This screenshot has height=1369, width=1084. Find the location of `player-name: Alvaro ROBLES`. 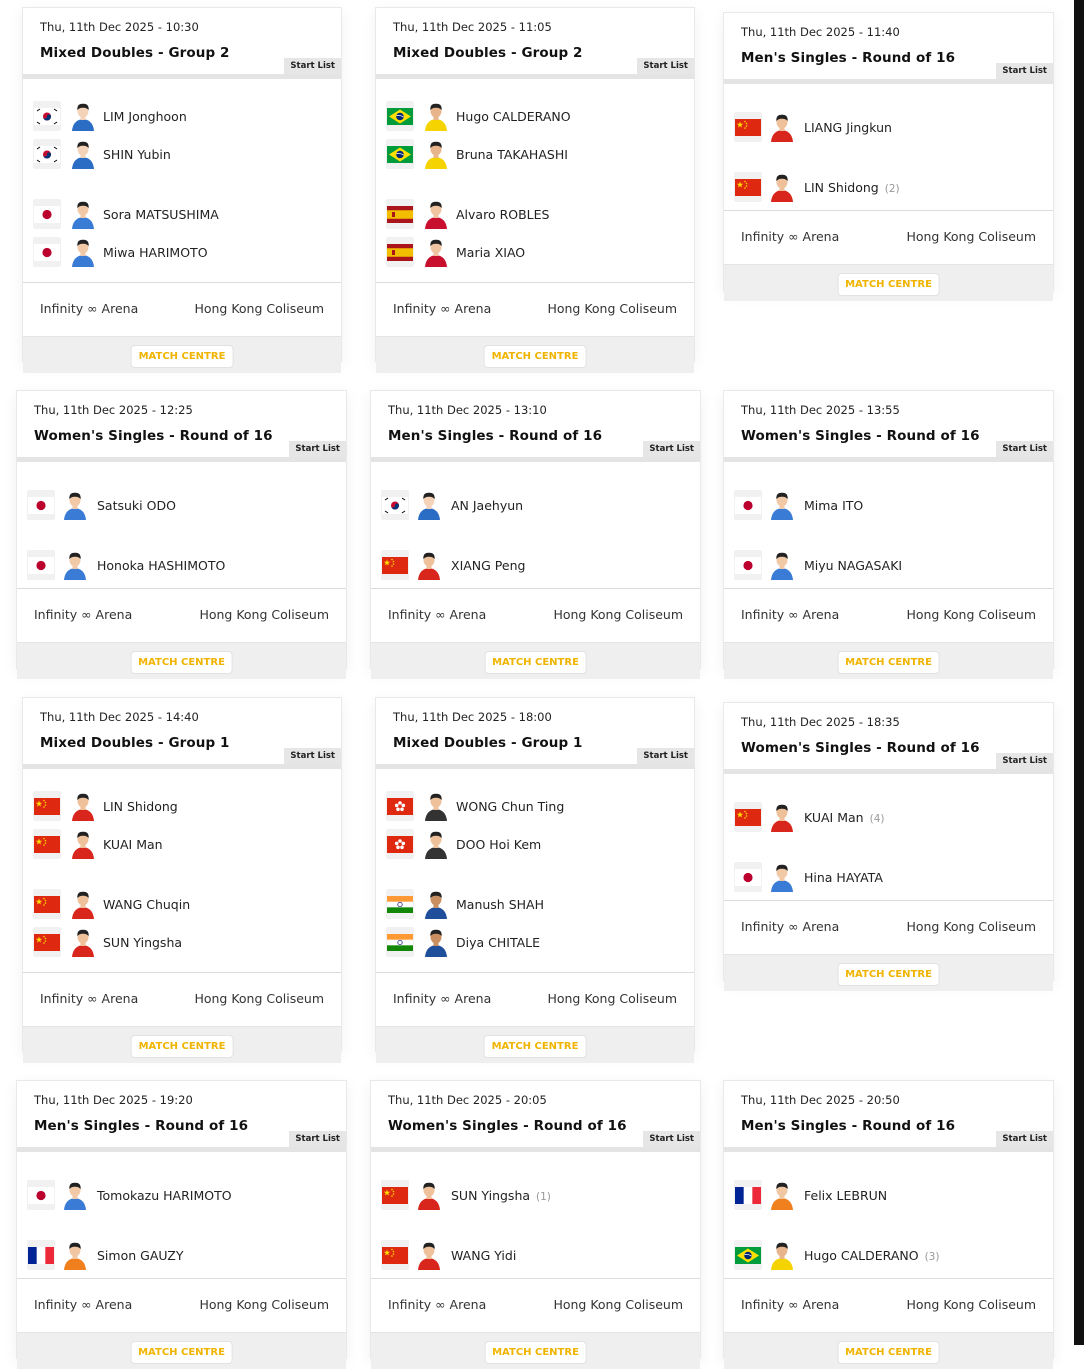

player-name: Alvaro ROBLES is located at coordinates (502, 214).